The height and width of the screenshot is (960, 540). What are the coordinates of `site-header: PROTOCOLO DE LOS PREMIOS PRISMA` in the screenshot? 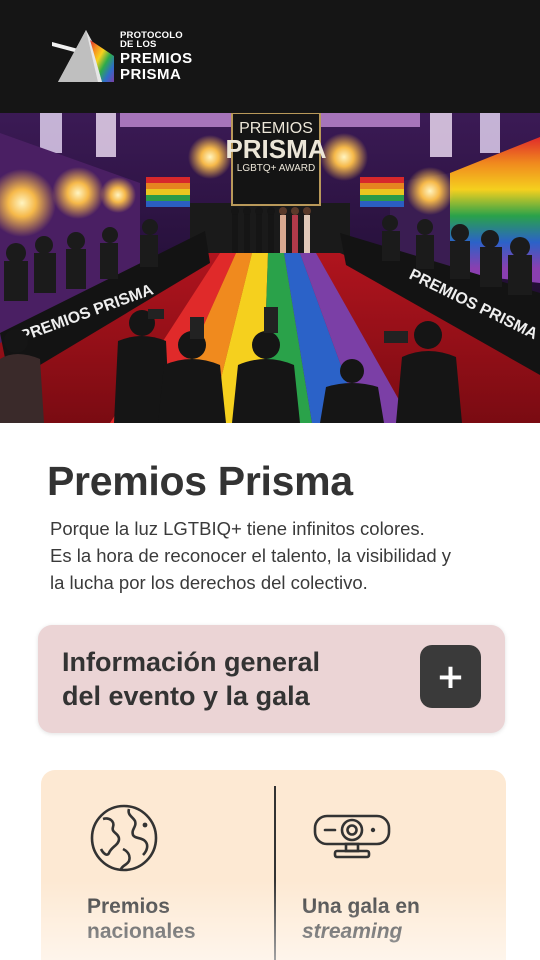 It's located at (270, 56).